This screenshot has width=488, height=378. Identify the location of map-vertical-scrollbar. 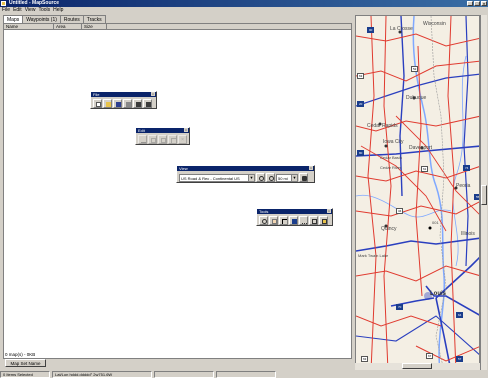
(483, 192).